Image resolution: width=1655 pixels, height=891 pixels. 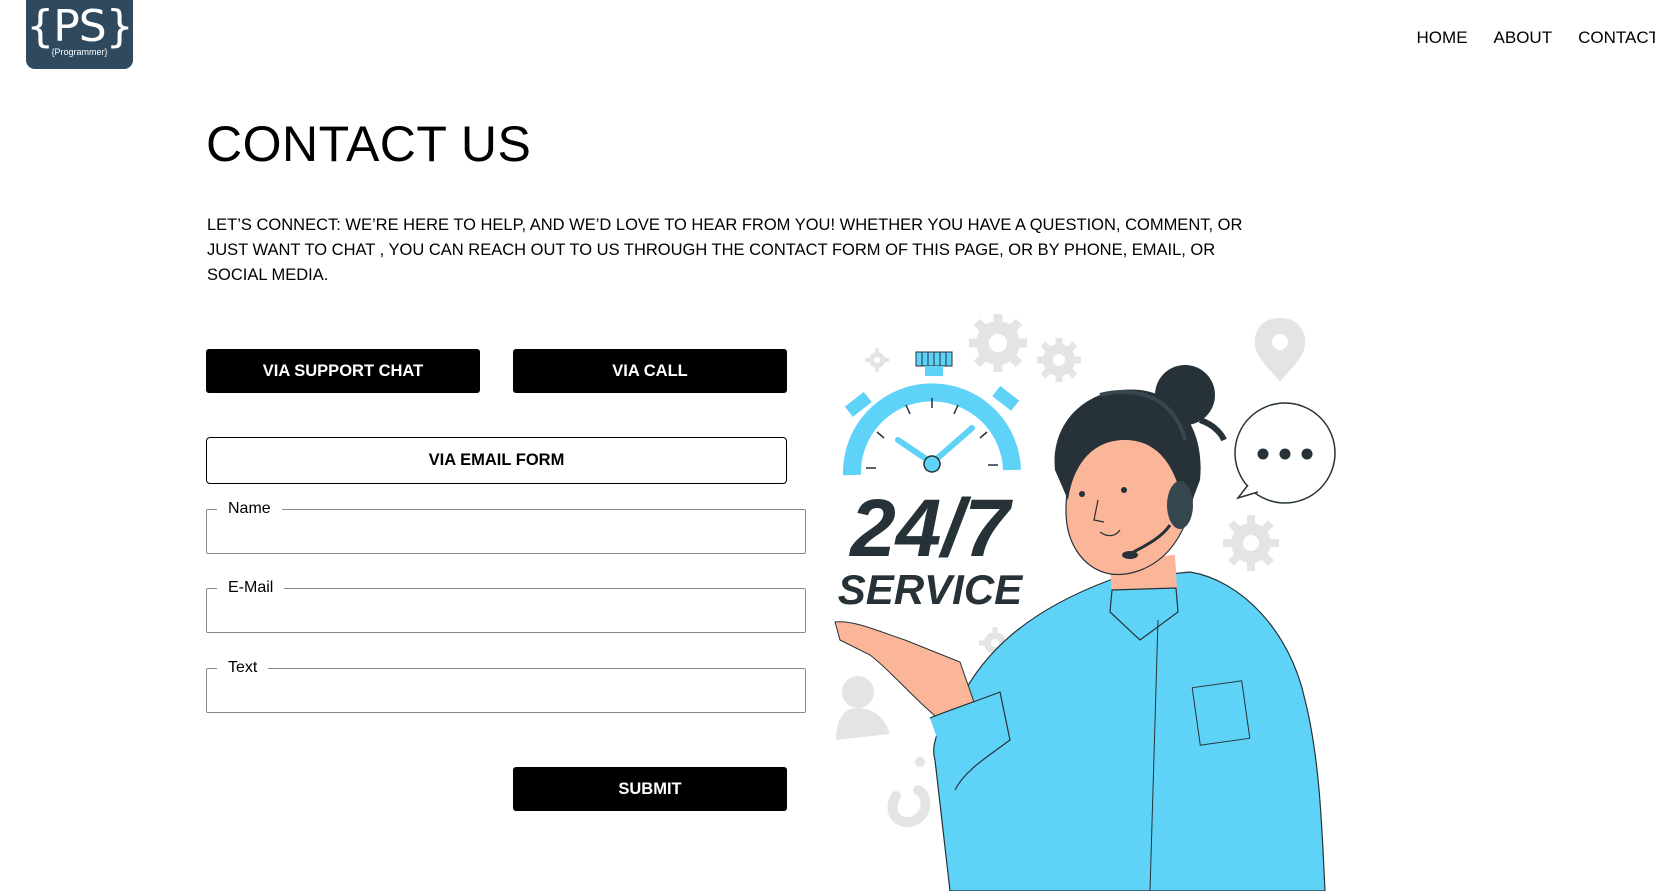 I want to click on email-form-button: VIA EMAIL FORM, so click(x=496, y=460).